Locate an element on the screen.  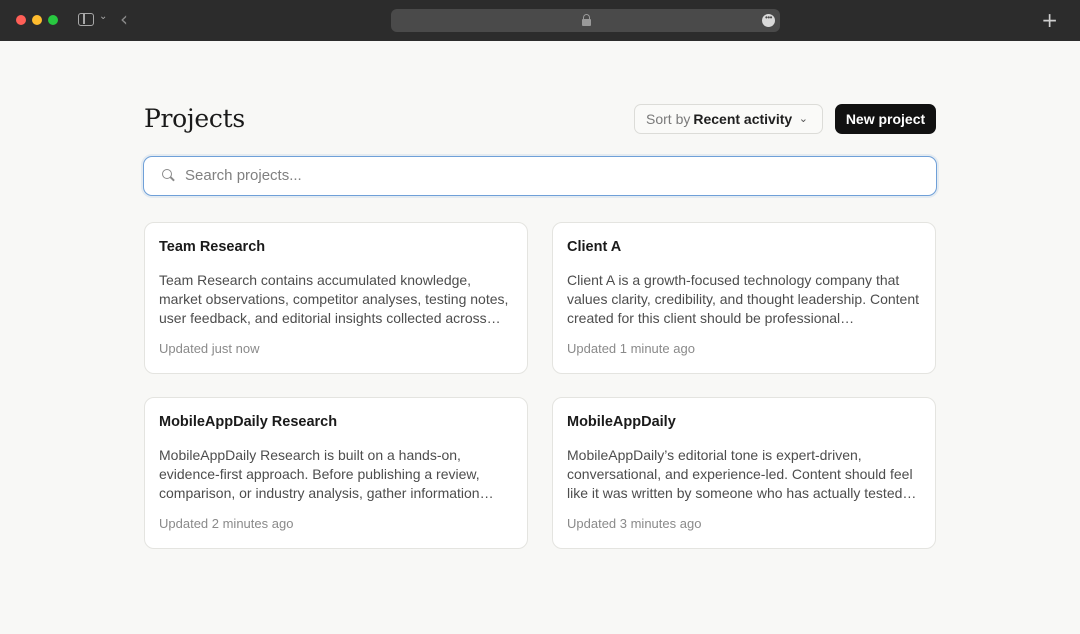
search-box is located at coordinates (540, 176).